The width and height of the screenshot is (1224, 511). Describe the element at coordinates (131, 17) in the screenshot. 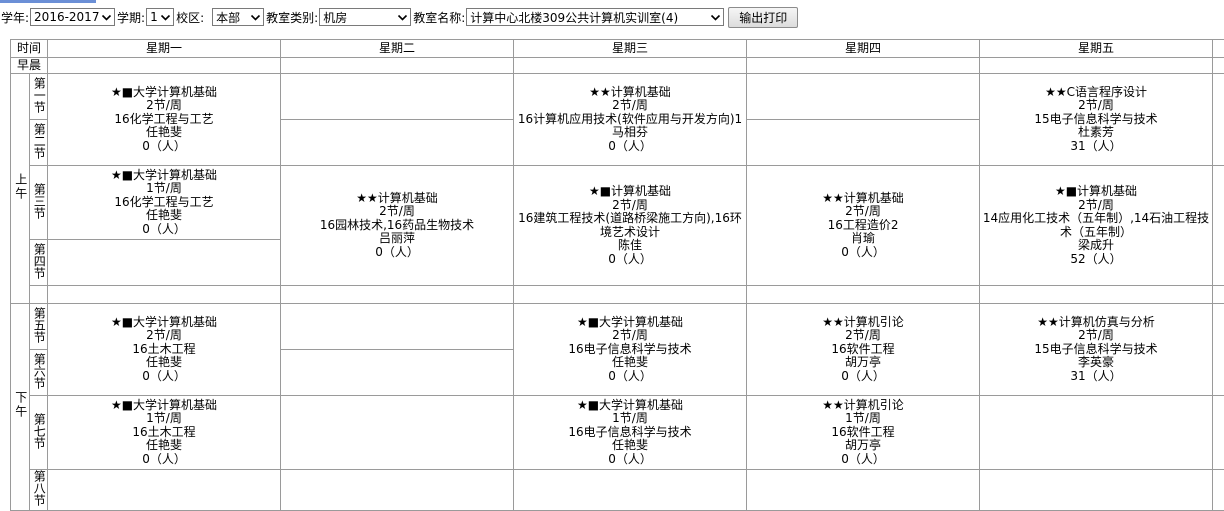

I see `term-label: 学期:` at that location.